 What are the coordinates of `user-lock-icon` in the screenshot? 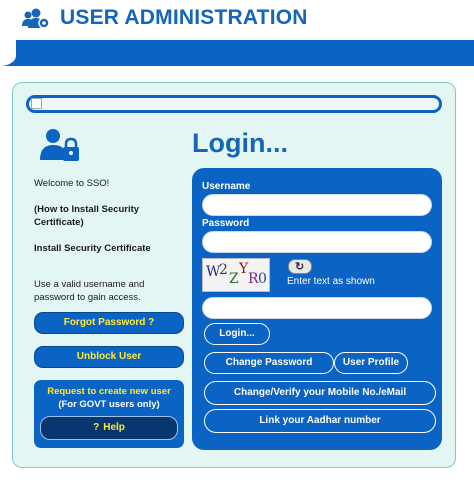 It's located at (59, 145).